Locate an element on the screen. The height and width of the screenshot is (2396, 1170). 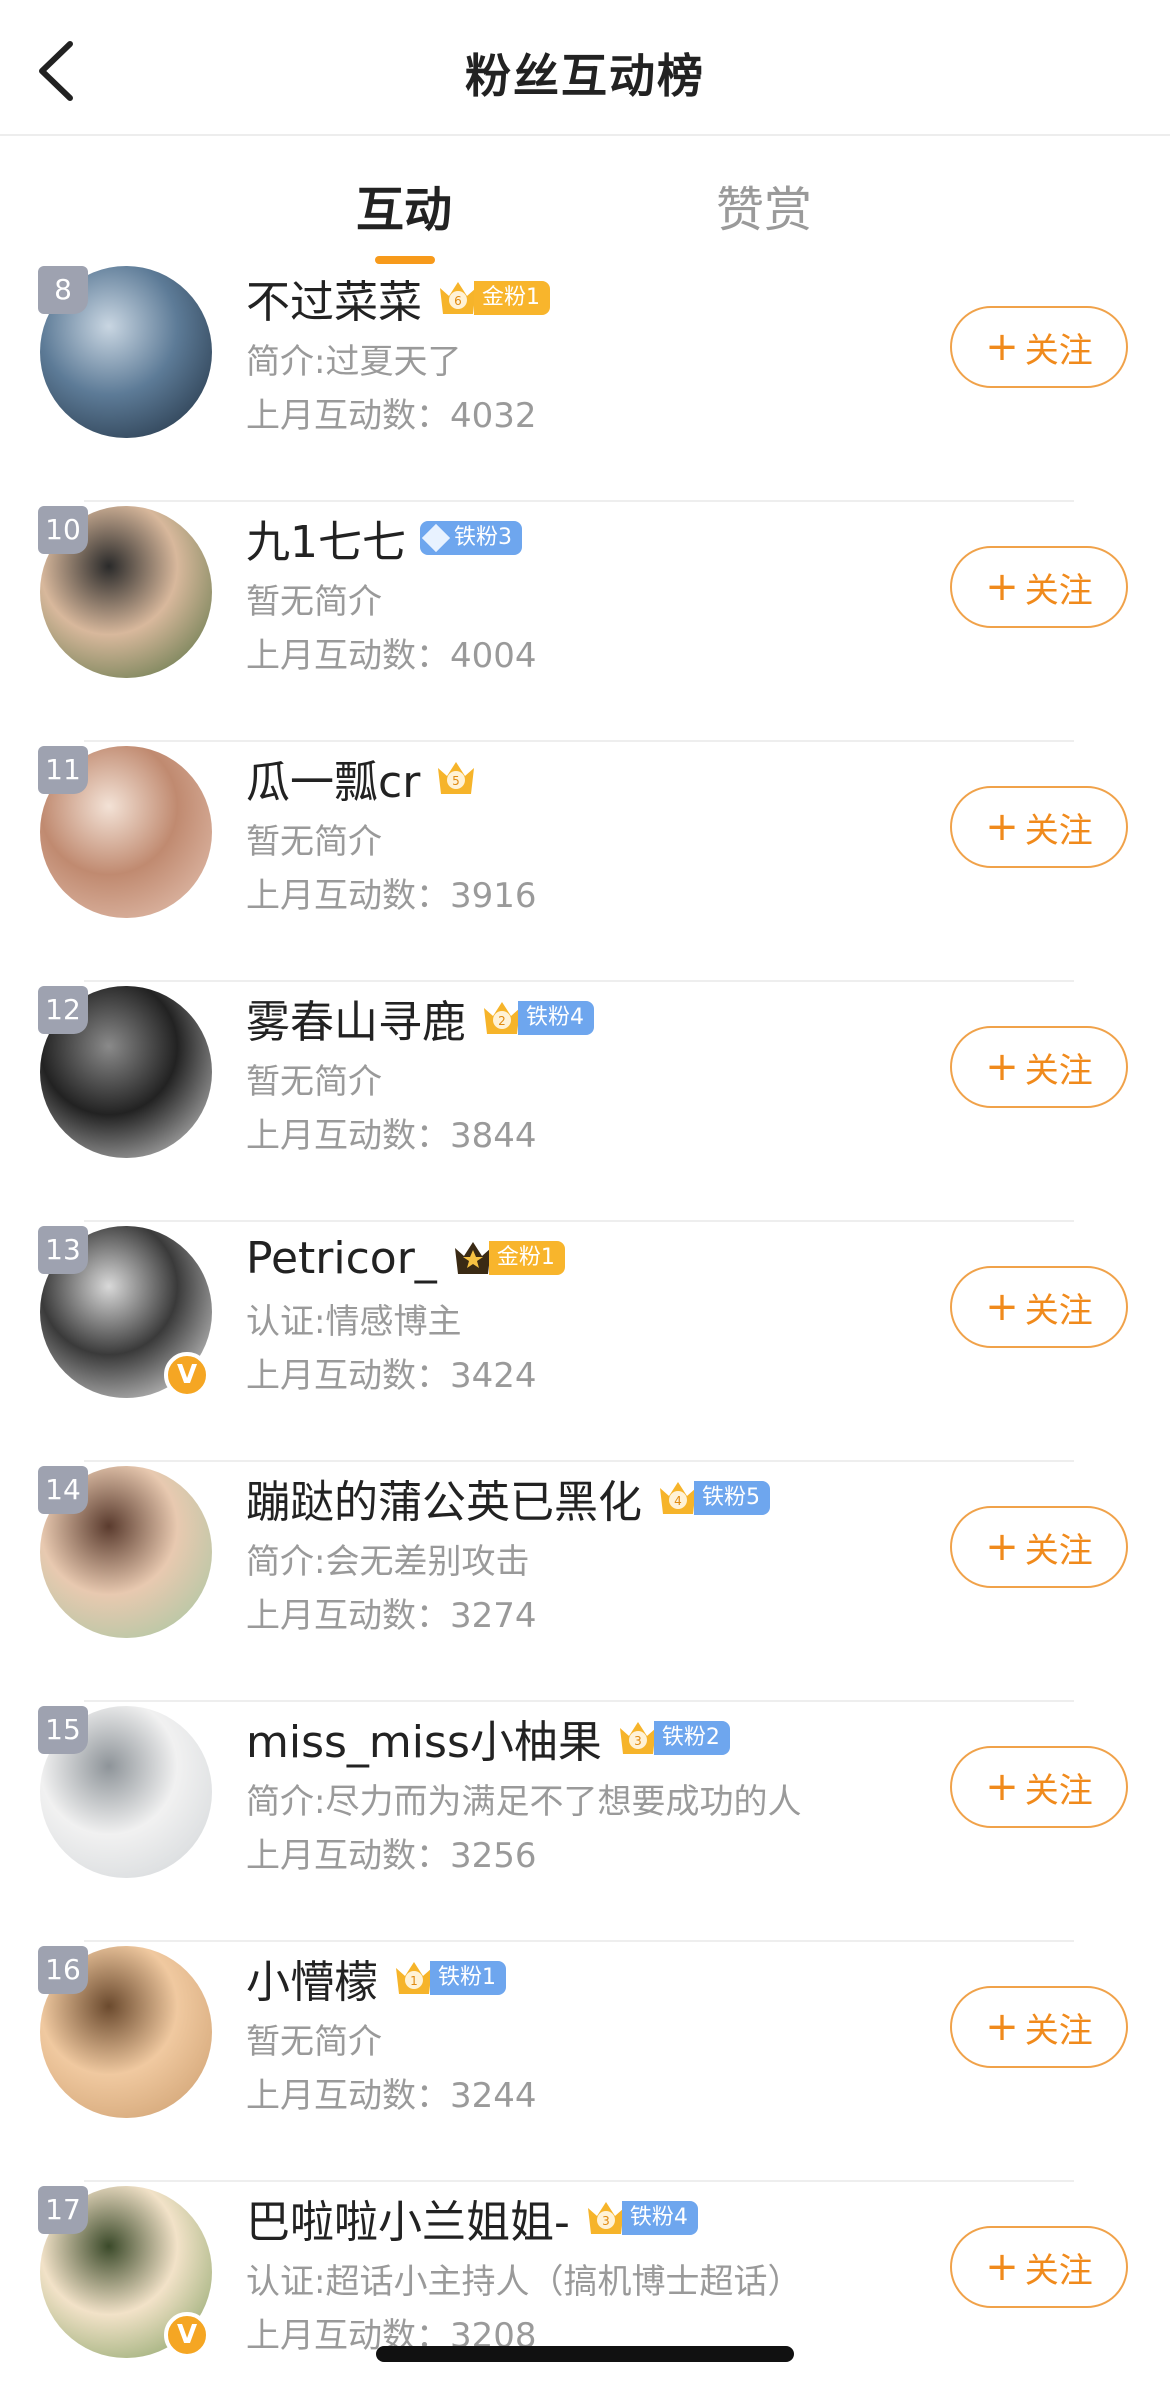
fan-level-tag: 铁粉3 is located at coordinates (471, 538).